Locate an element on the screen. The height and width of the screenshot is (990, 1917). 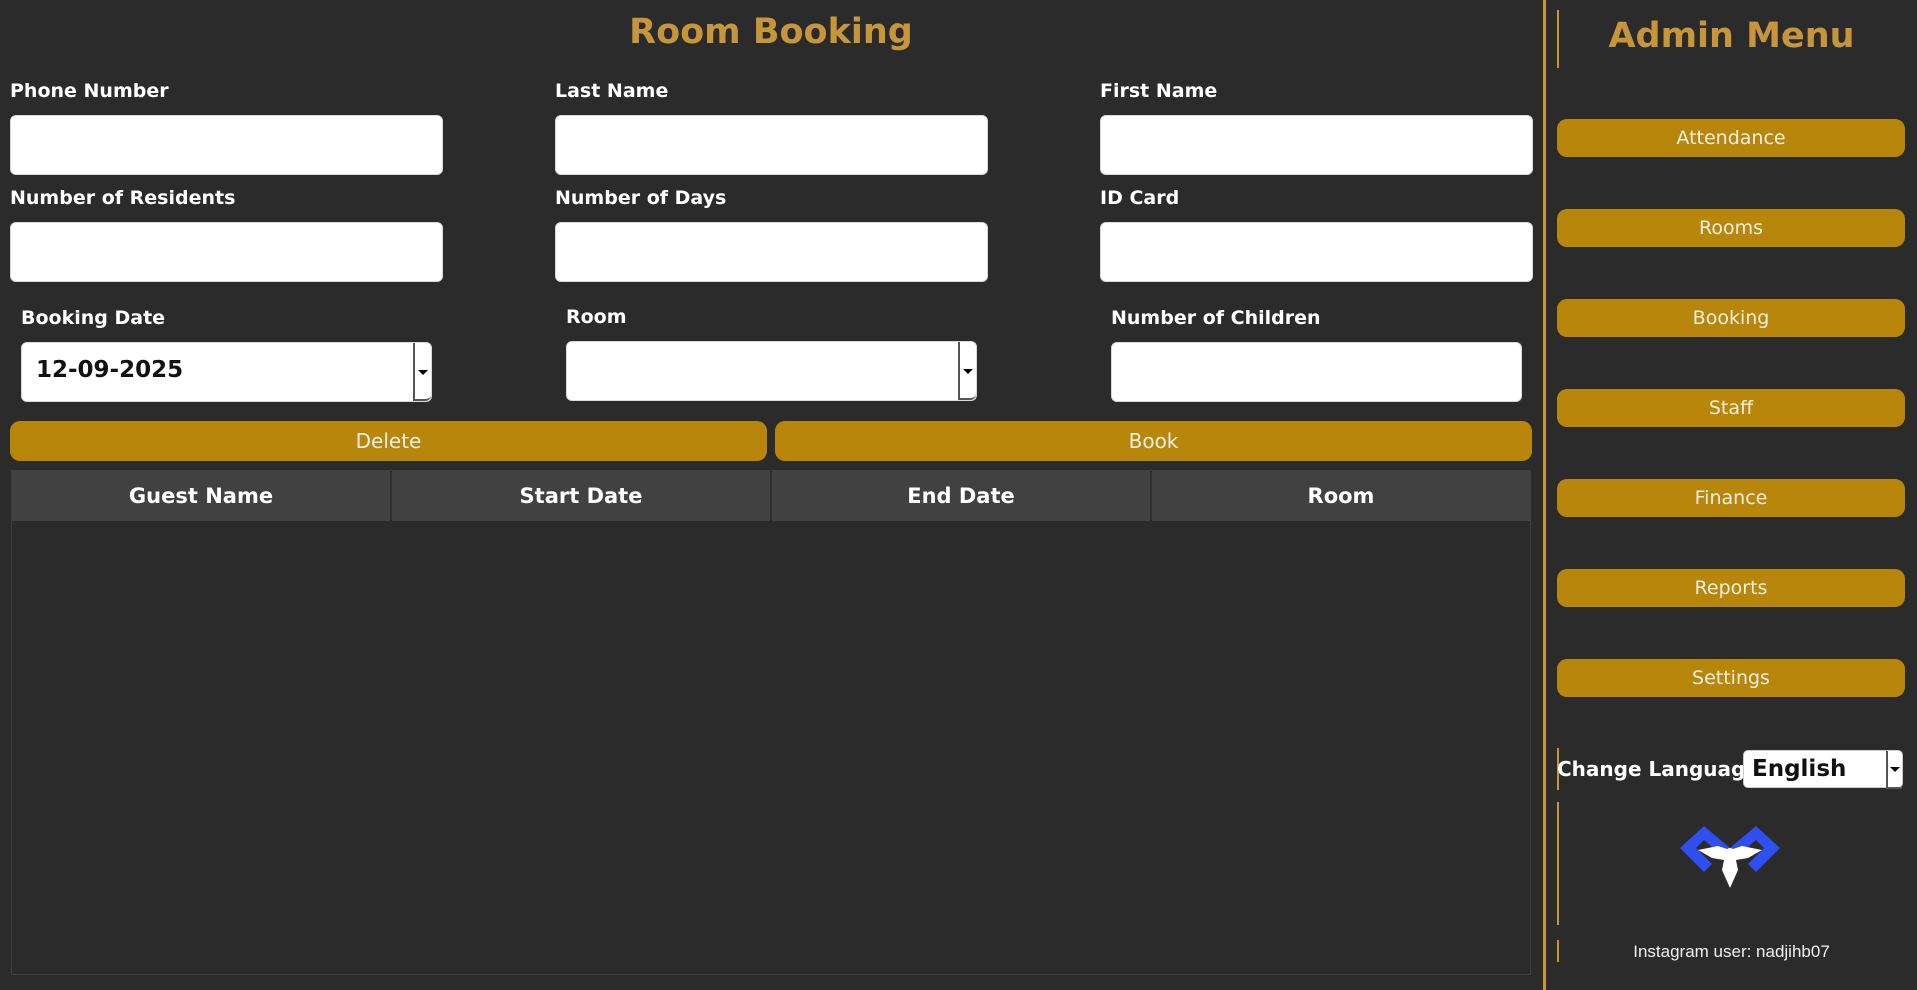
room-select is located at coordinates (771, 371).